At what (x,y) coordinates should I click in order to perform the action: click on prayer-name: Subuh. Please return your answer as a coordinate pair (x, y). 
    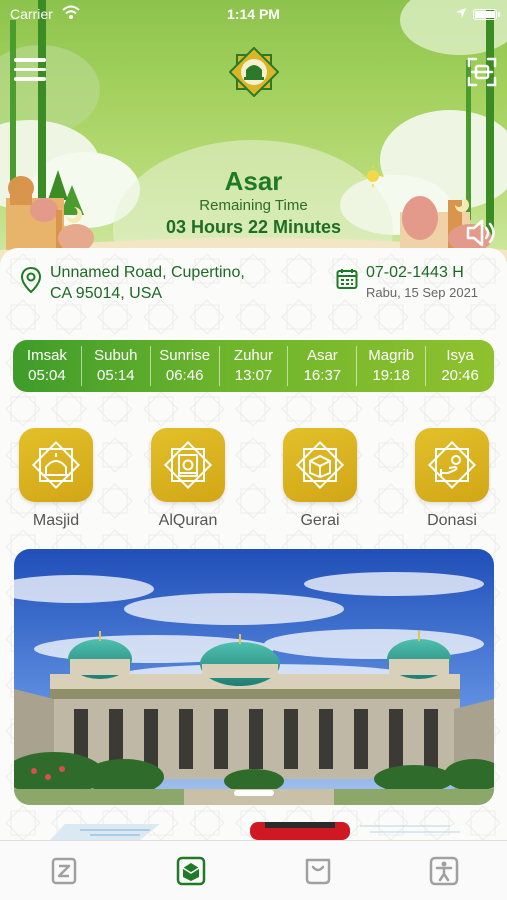
    Looking at the image, I should click on (116, 355).